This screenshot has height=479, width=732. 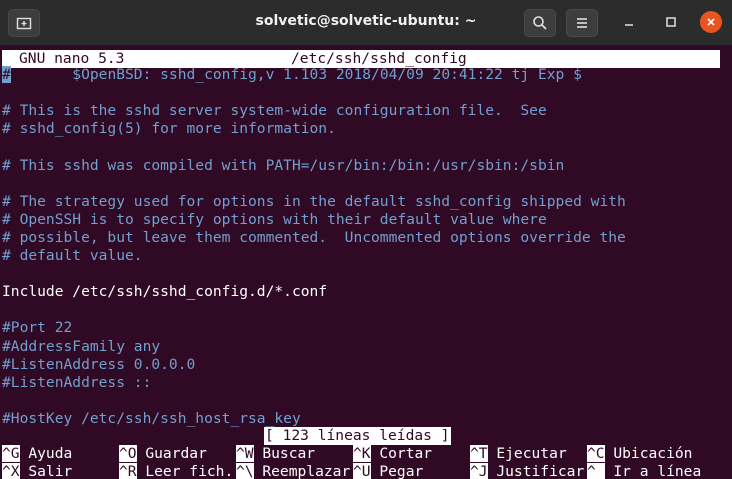 I want to click on minimize-button, so click(x=629, y=22).